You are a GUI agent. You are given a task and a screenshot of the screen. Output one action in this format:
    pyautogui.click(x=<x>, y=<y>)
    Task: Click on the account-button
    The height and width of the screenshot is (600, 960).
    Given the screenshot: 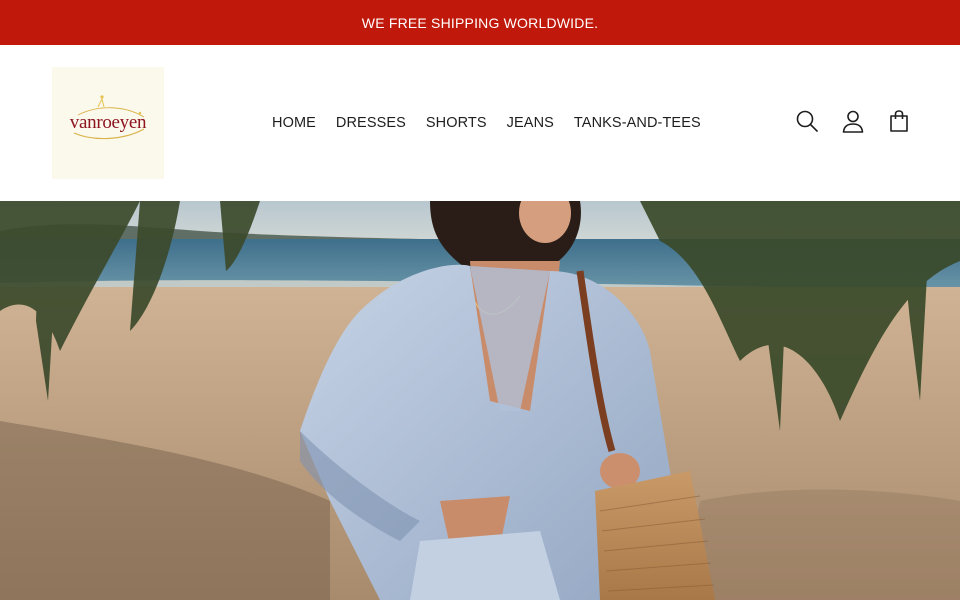 What is the action you would take?
    pyautogui.click(x=853, y=121)
    